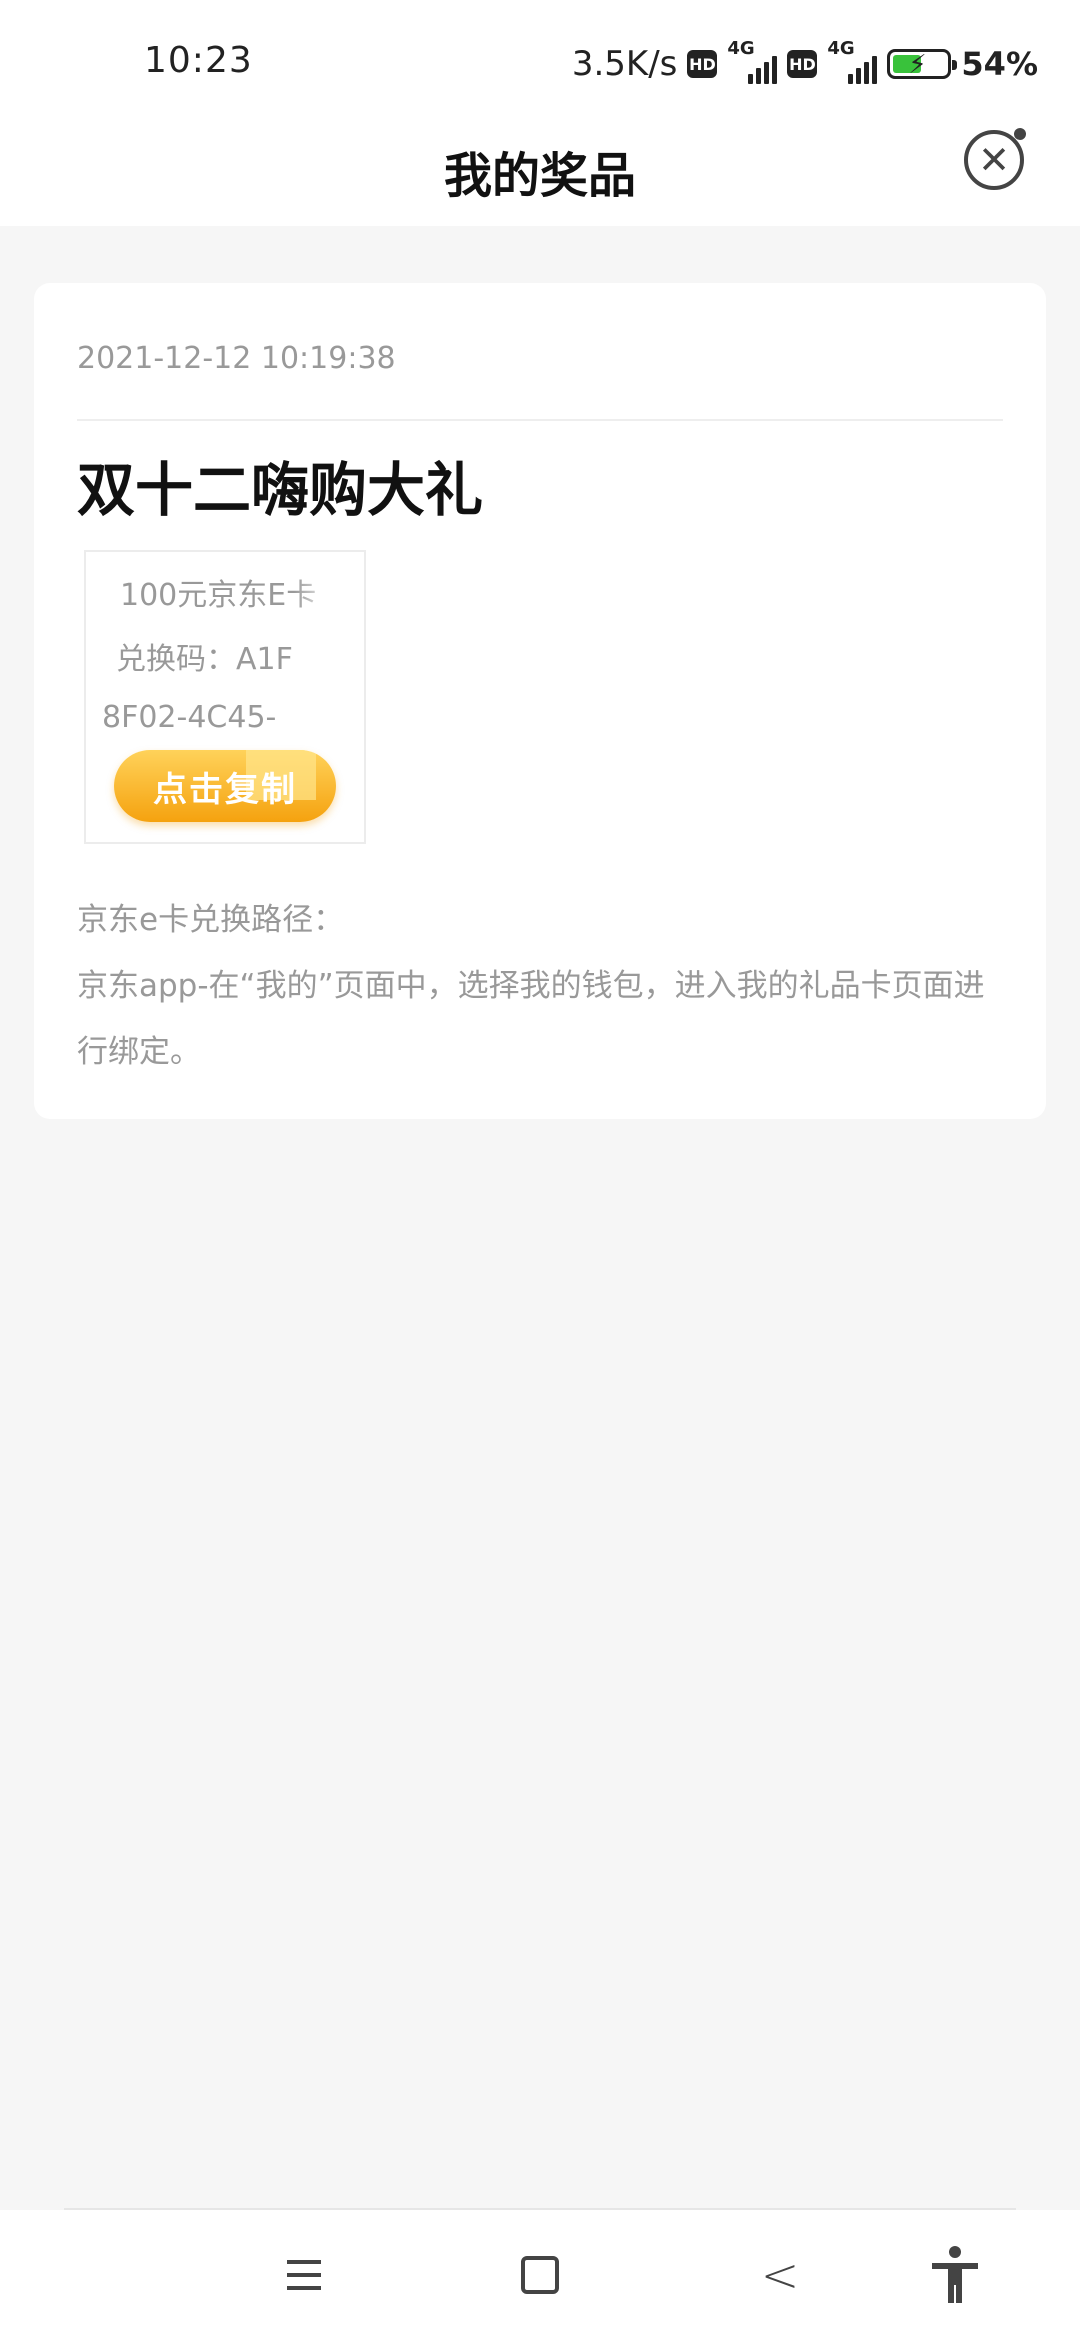  What do you see at coordinates (280, 490) in the screenshot?
I see `prize-title: 双十二嗨购大礼` at bounding box center [280, 490].